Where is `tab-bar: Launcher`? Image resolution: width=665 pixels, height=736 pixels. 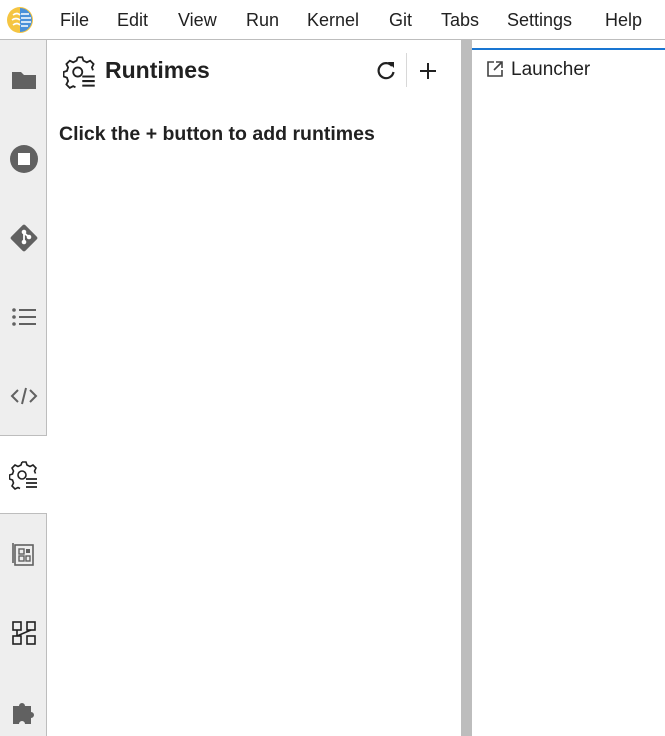 tab-bar: Launcher is located at coordinates (568, 69).